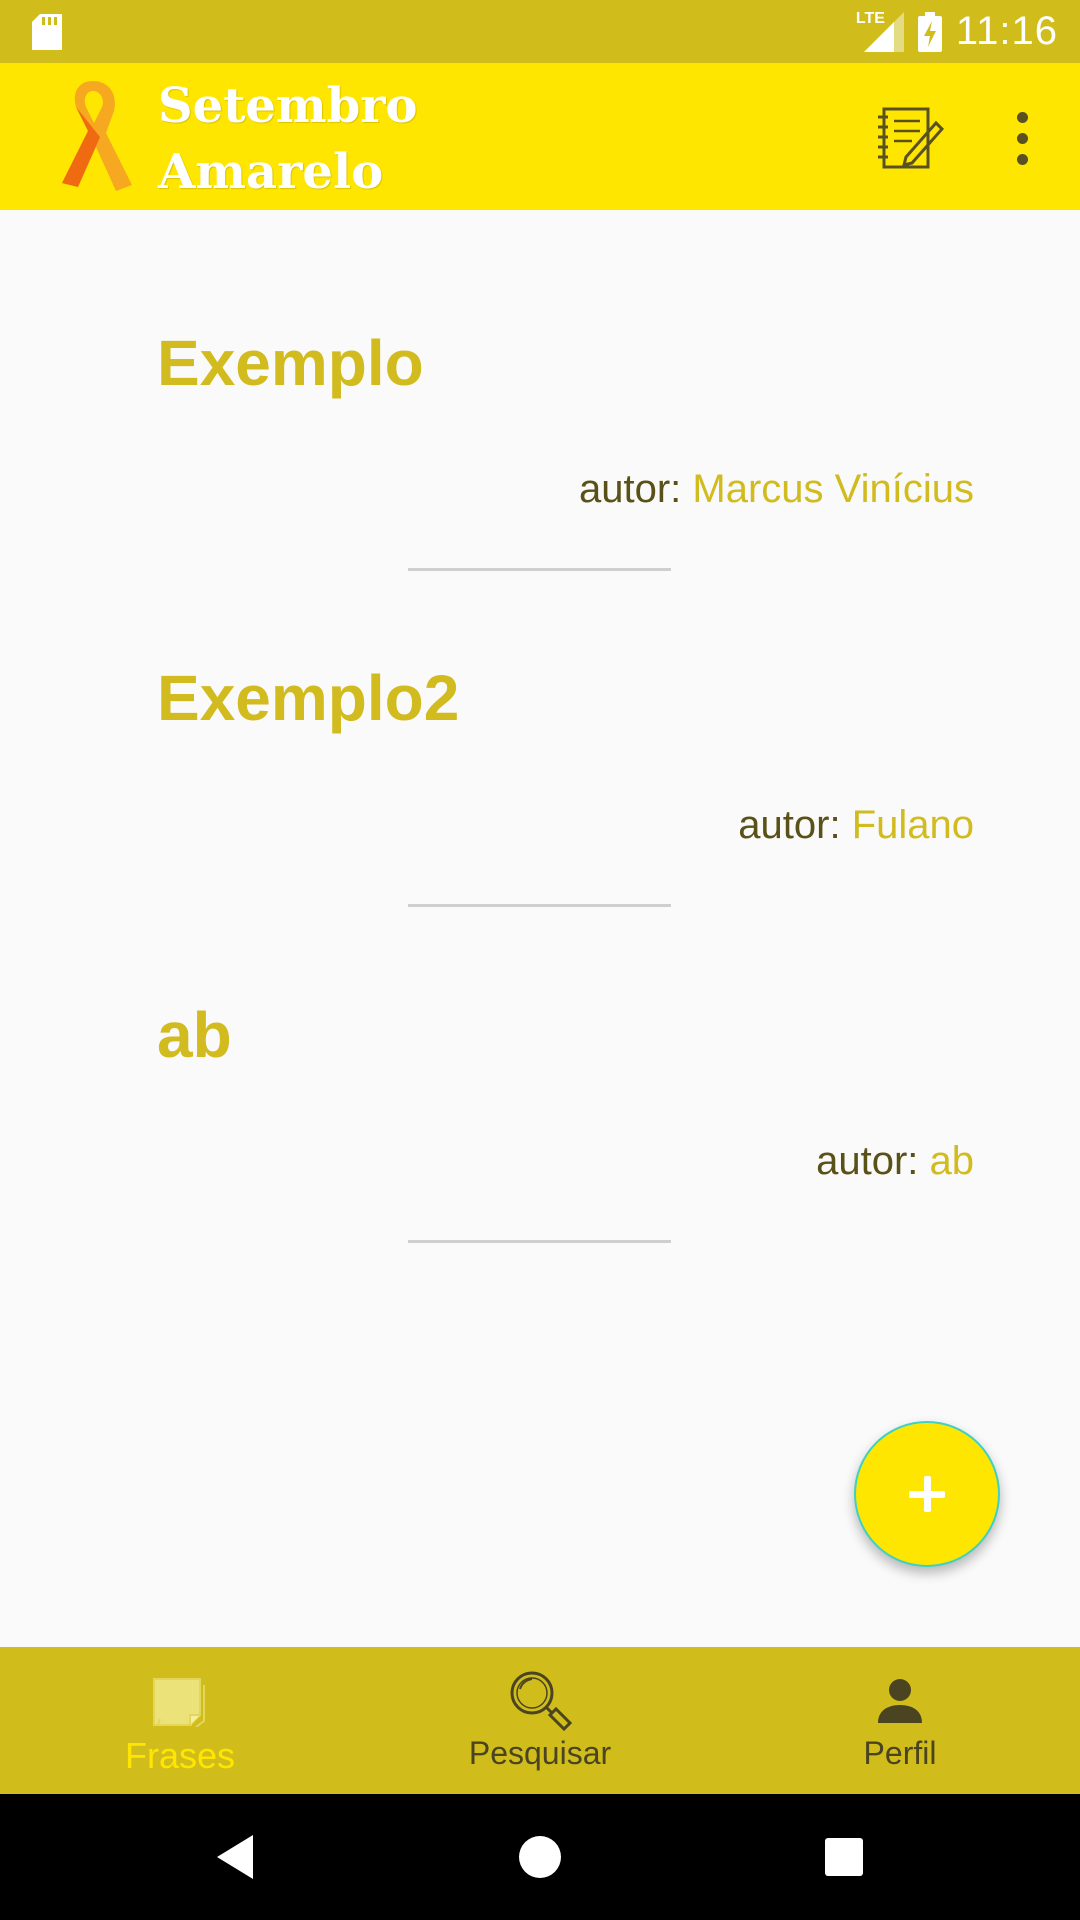 The width and height of the screenshot is (1080, 1920). Describe the element at coordinates (47, 31) in the screenshot. I see `sd-card-icon` at that location.